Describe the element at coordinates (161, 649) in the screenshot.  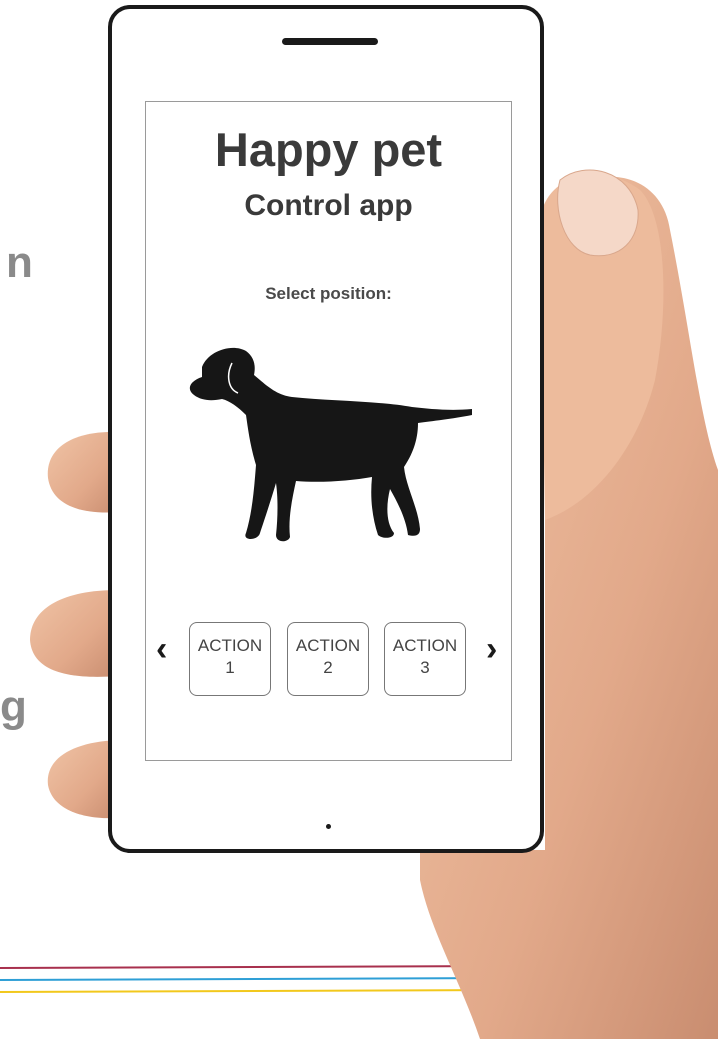
I see `chevron-left-icon: ‹` at that location.